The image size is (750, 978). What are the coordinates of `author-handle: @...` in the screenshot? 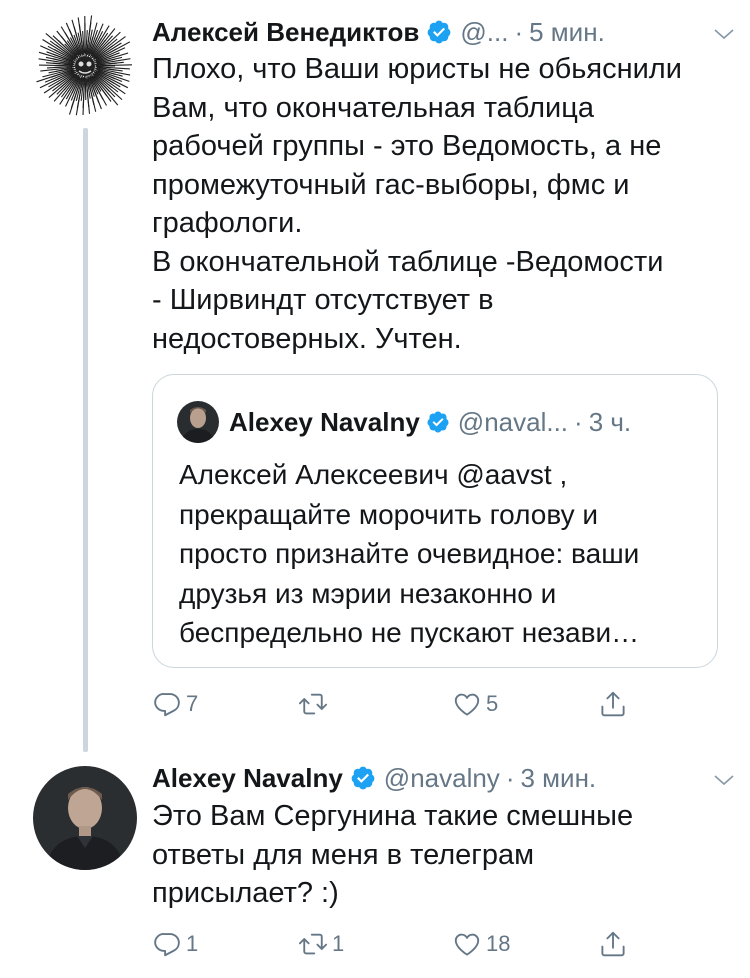 It's located at (484, 32).